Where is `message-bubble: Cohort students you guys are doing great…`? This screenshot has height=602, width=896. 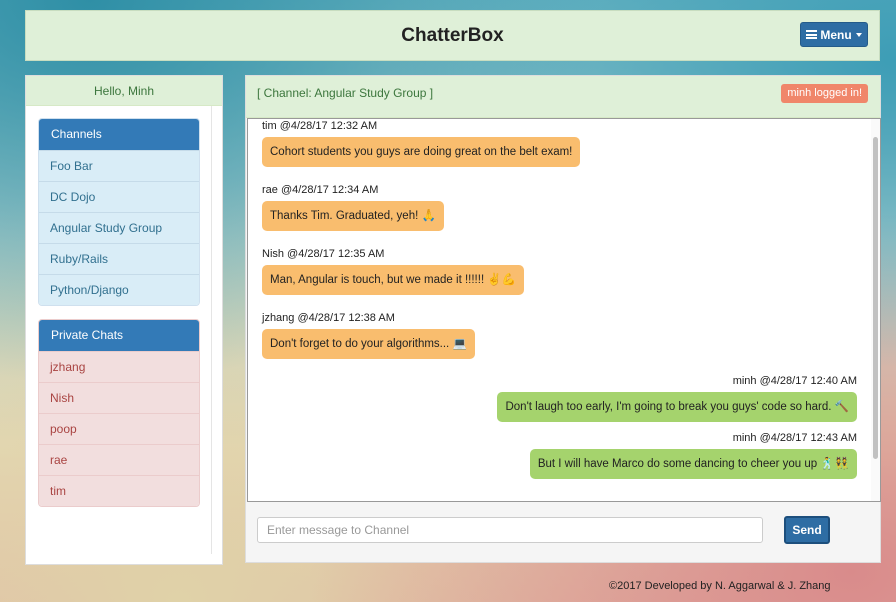 message-bubble: Cohort students you guys are doing great… is located at coordinates (421, 152).